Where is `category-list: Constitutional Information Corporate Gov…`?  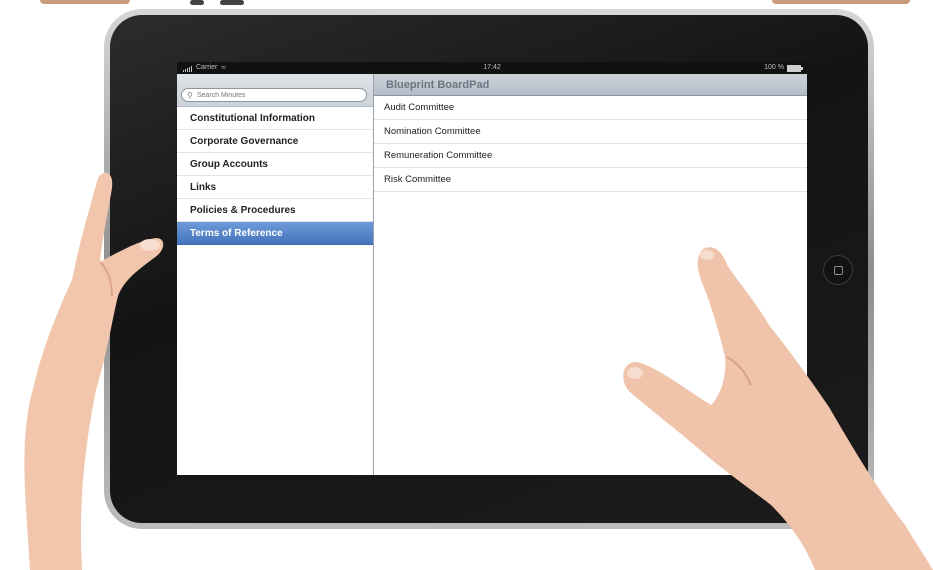
category-list: Constitutional Information Corporate Gov… is located at coordinates (275, 176).